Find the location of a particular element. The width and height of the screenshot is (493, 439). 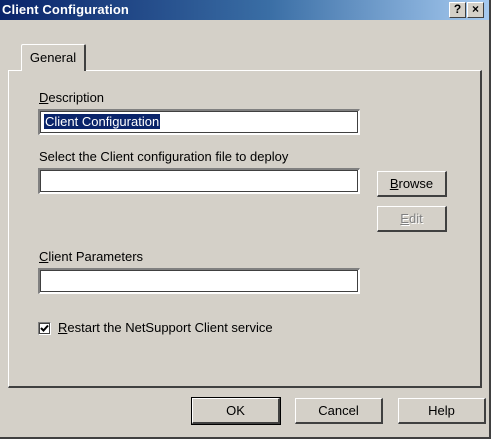

help-button: Help is located at coordinates (442, 411).